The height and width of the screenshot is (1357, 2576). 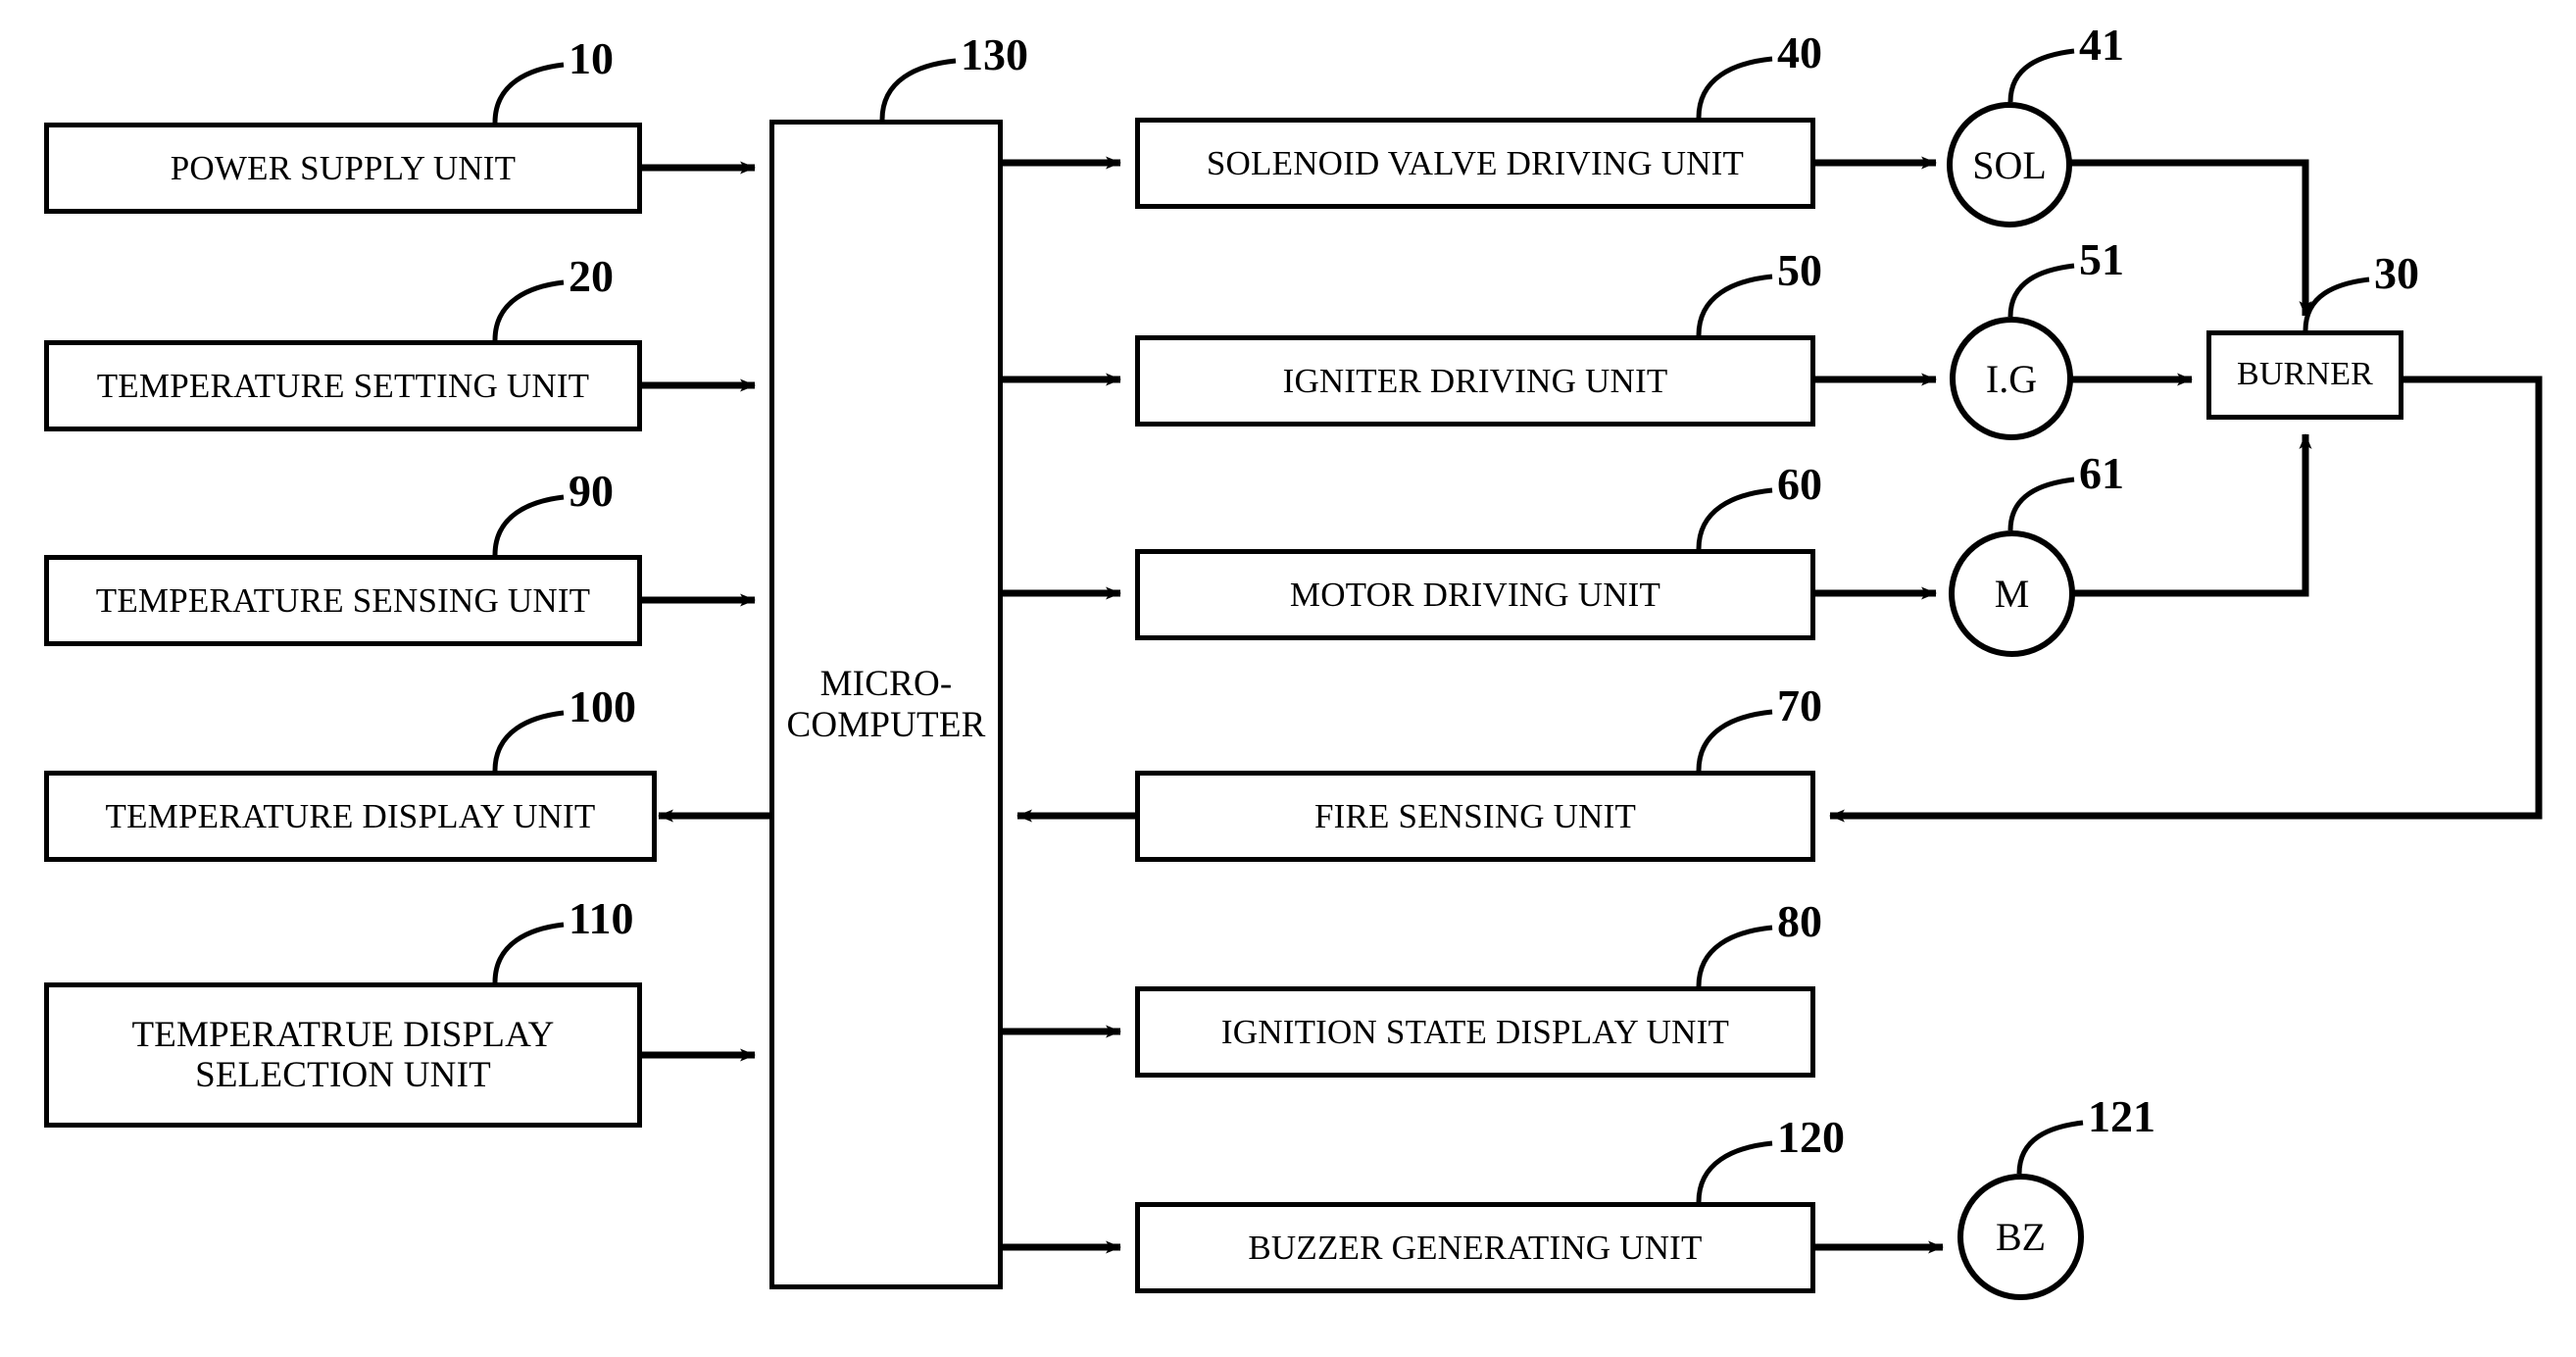 I want to click on block-label: FIRE SENSING UNIT, so click(x=1475, y=815).